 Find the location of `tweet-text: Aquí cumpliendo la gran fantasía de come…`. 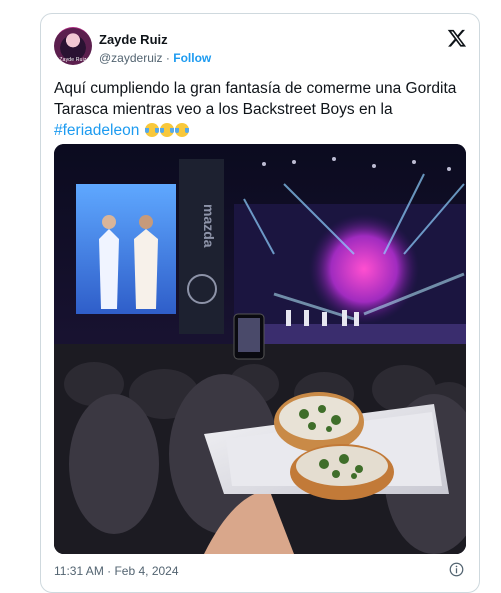

tweet-text: Aquí cumpliendo la gran fantasía de come… is located at coordinates (259, 109).